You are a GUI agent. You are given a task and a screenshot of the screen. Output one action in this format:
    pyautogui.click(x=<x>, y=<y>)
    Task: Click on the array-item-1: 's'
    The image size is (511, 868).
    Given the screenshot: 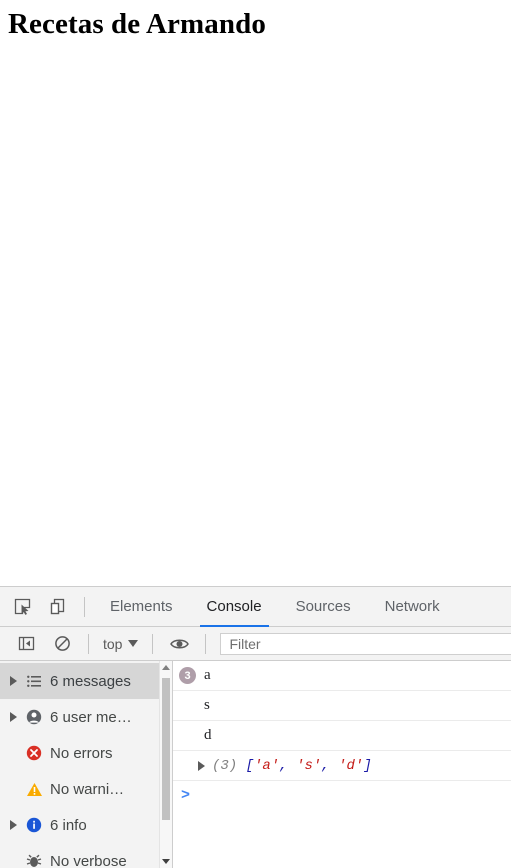 What is the action you would take?
    pyautogui.click(x=309, y=765)
    